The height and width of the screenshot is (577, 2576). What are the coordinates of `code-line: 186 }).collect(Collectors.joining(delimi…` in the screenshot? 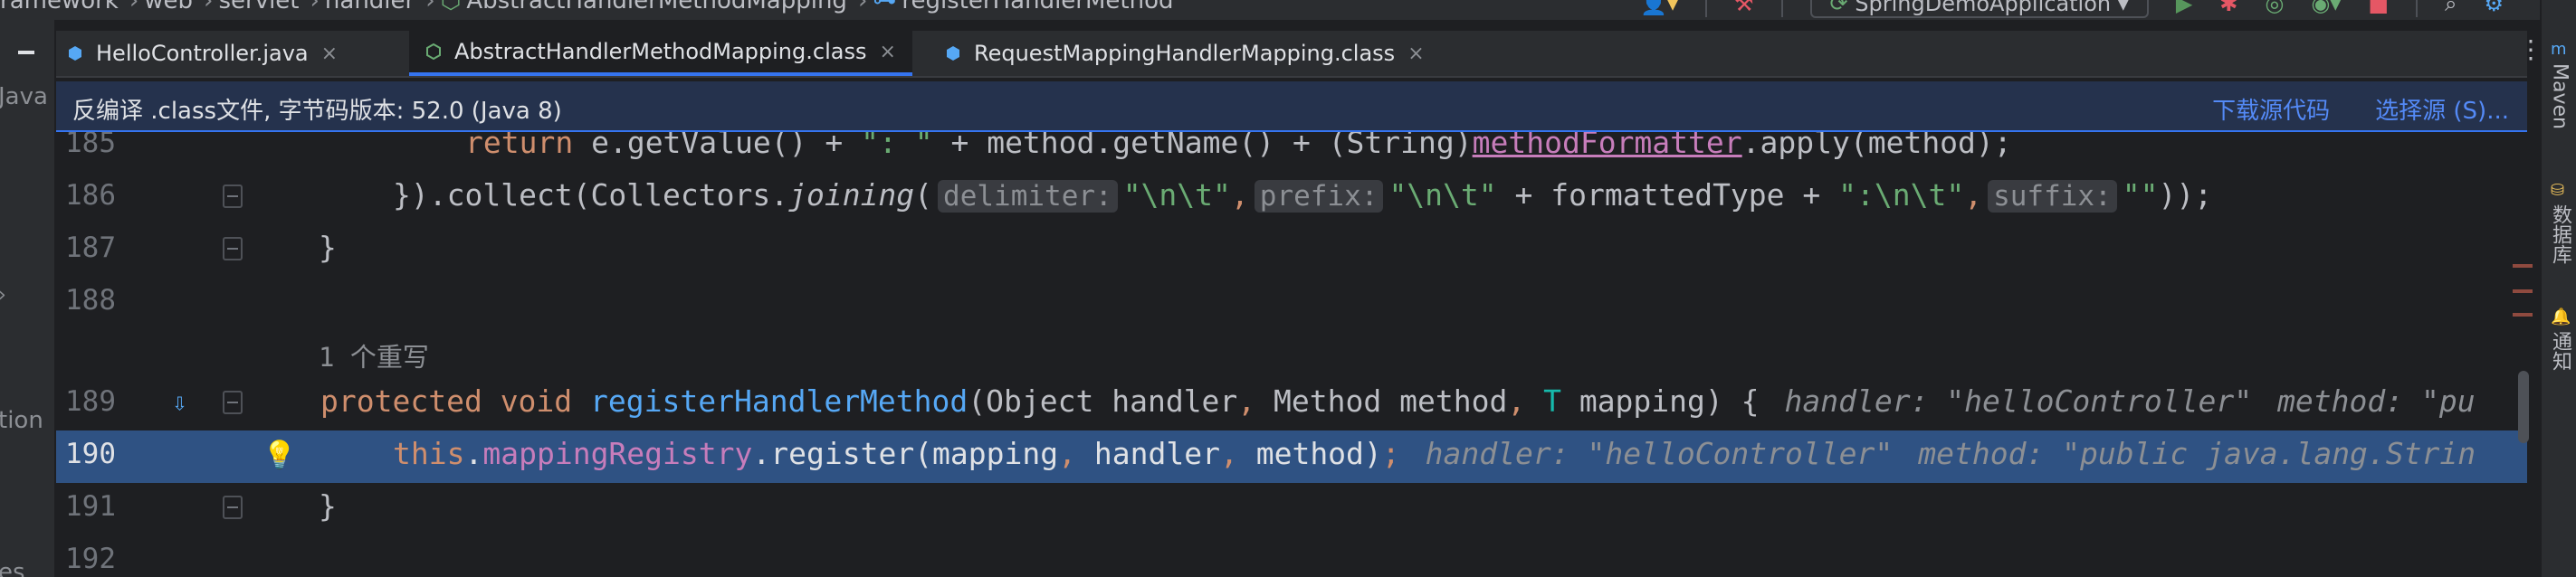 It's located at (1291, 198).